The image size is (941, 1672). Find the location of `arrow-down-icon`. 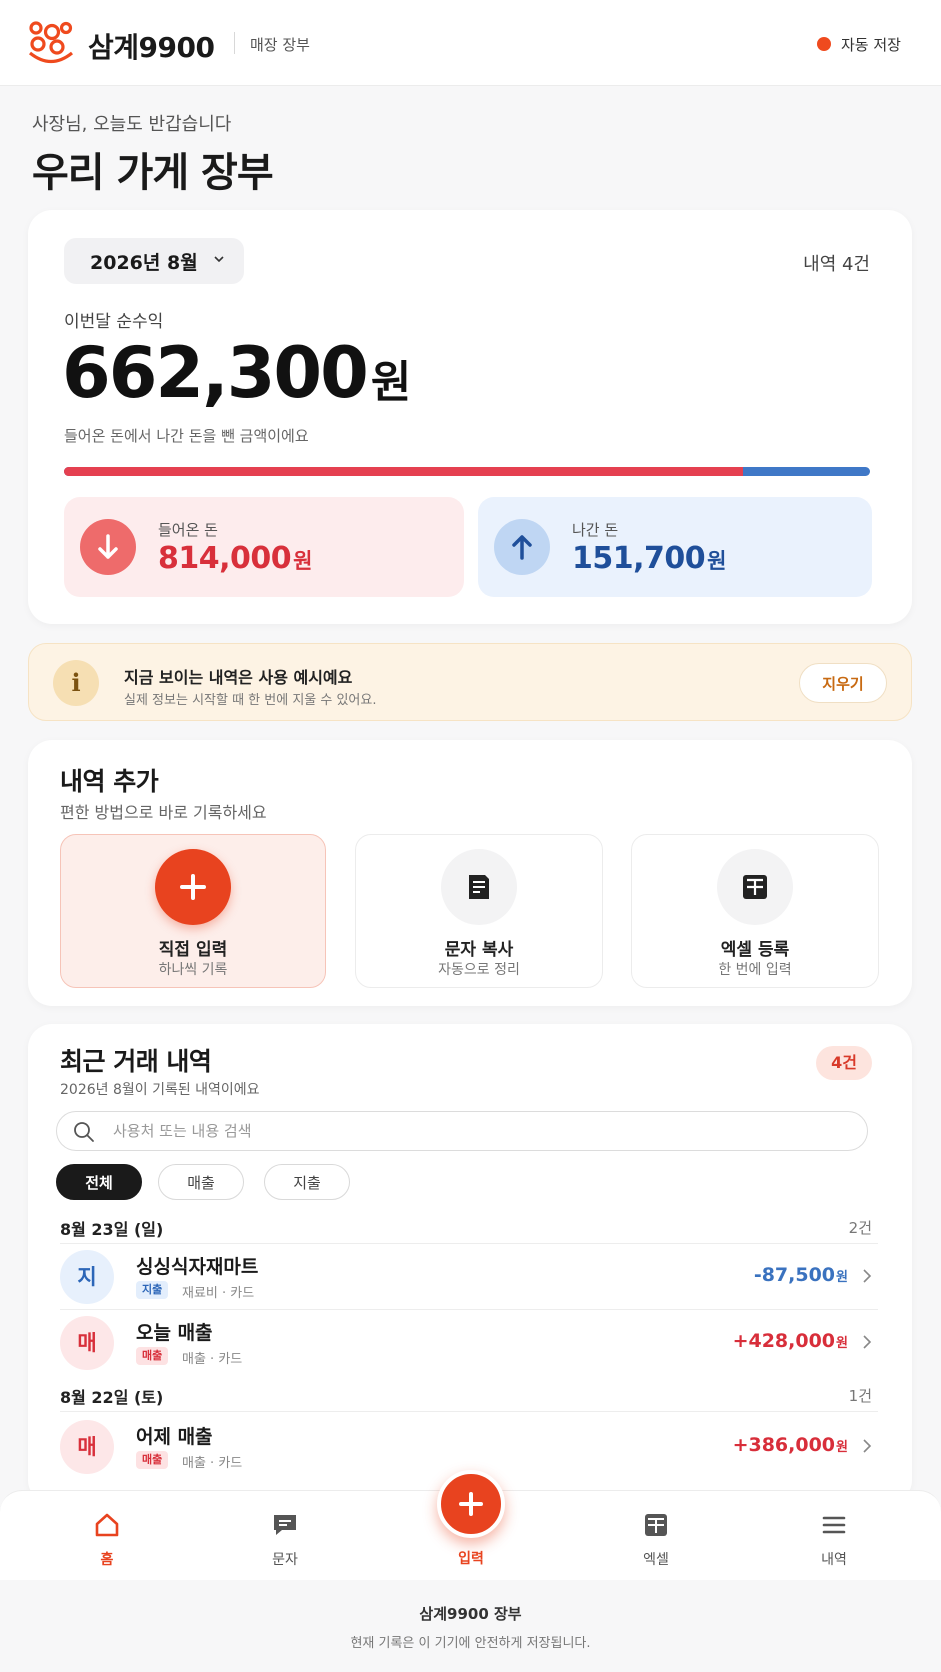

arrow-down-icon is located at coordinates (108, 547).